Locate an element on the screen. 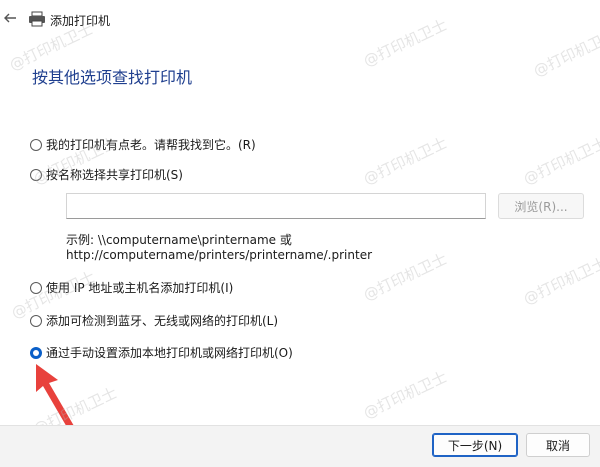  option-bluetooth-wireless-label: 添加可检测到蓝牙、无线或网络的打印机(L) is located at coordinates (162, 321).